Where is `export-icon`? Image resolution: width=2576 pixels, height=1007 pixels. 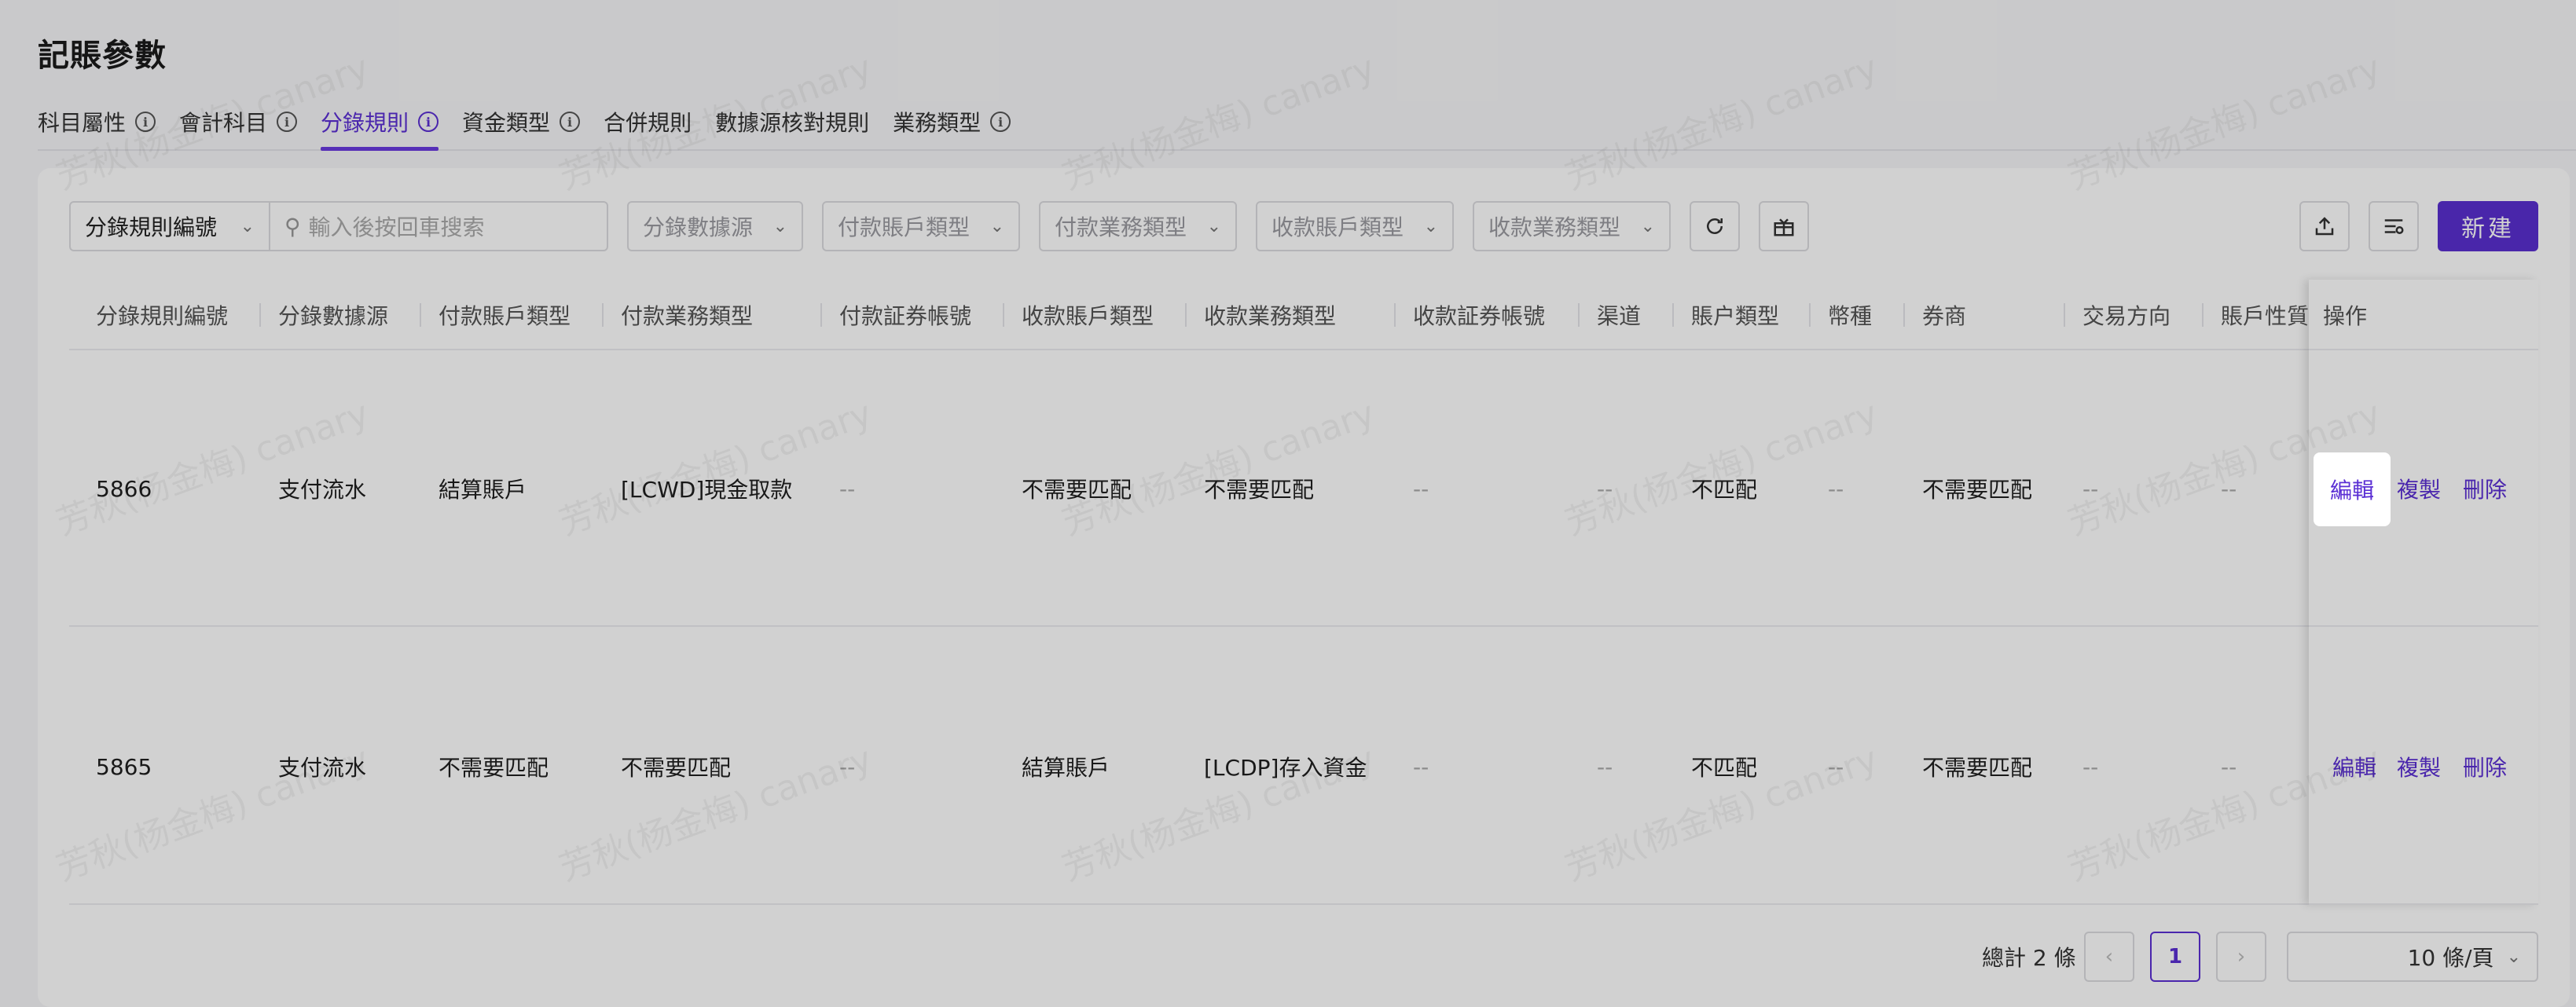
export-icon is located at coordinates (2324, 226).